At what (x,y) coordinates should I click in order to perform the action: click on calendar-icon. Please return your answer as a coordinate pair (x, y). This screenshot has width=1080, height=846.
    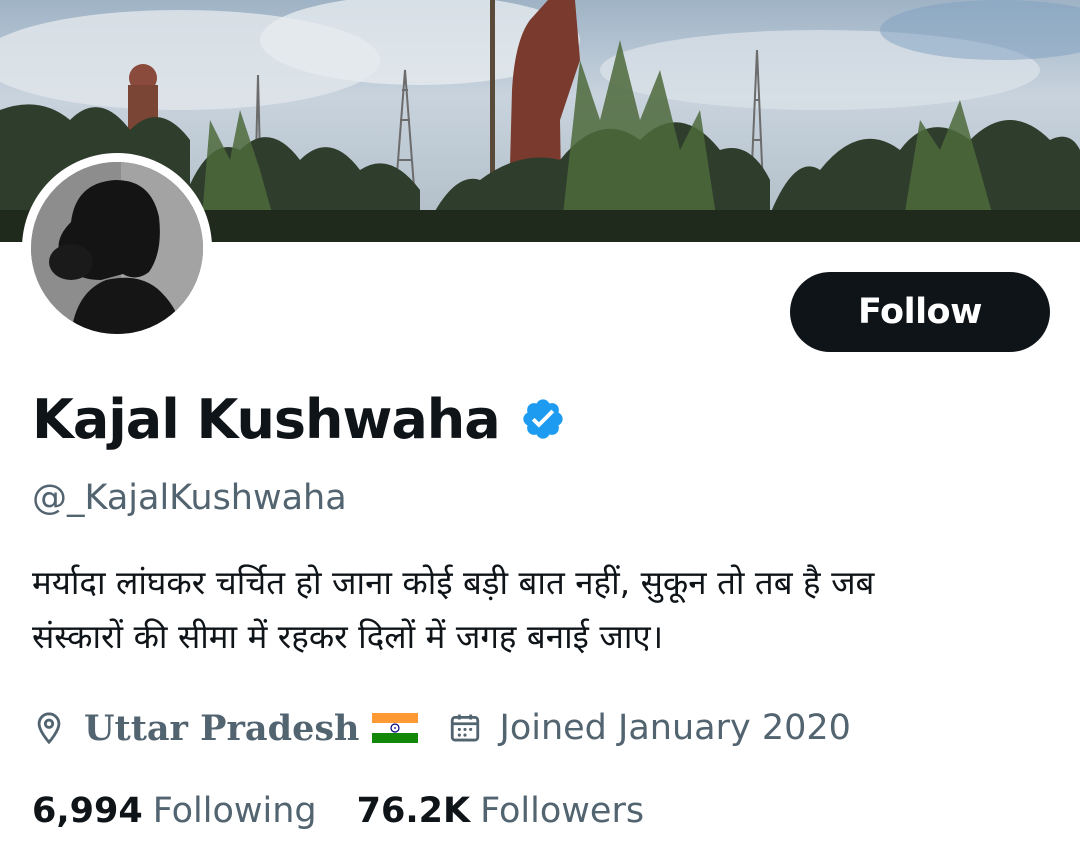
    Looking at the image, I should click on (465, 728).